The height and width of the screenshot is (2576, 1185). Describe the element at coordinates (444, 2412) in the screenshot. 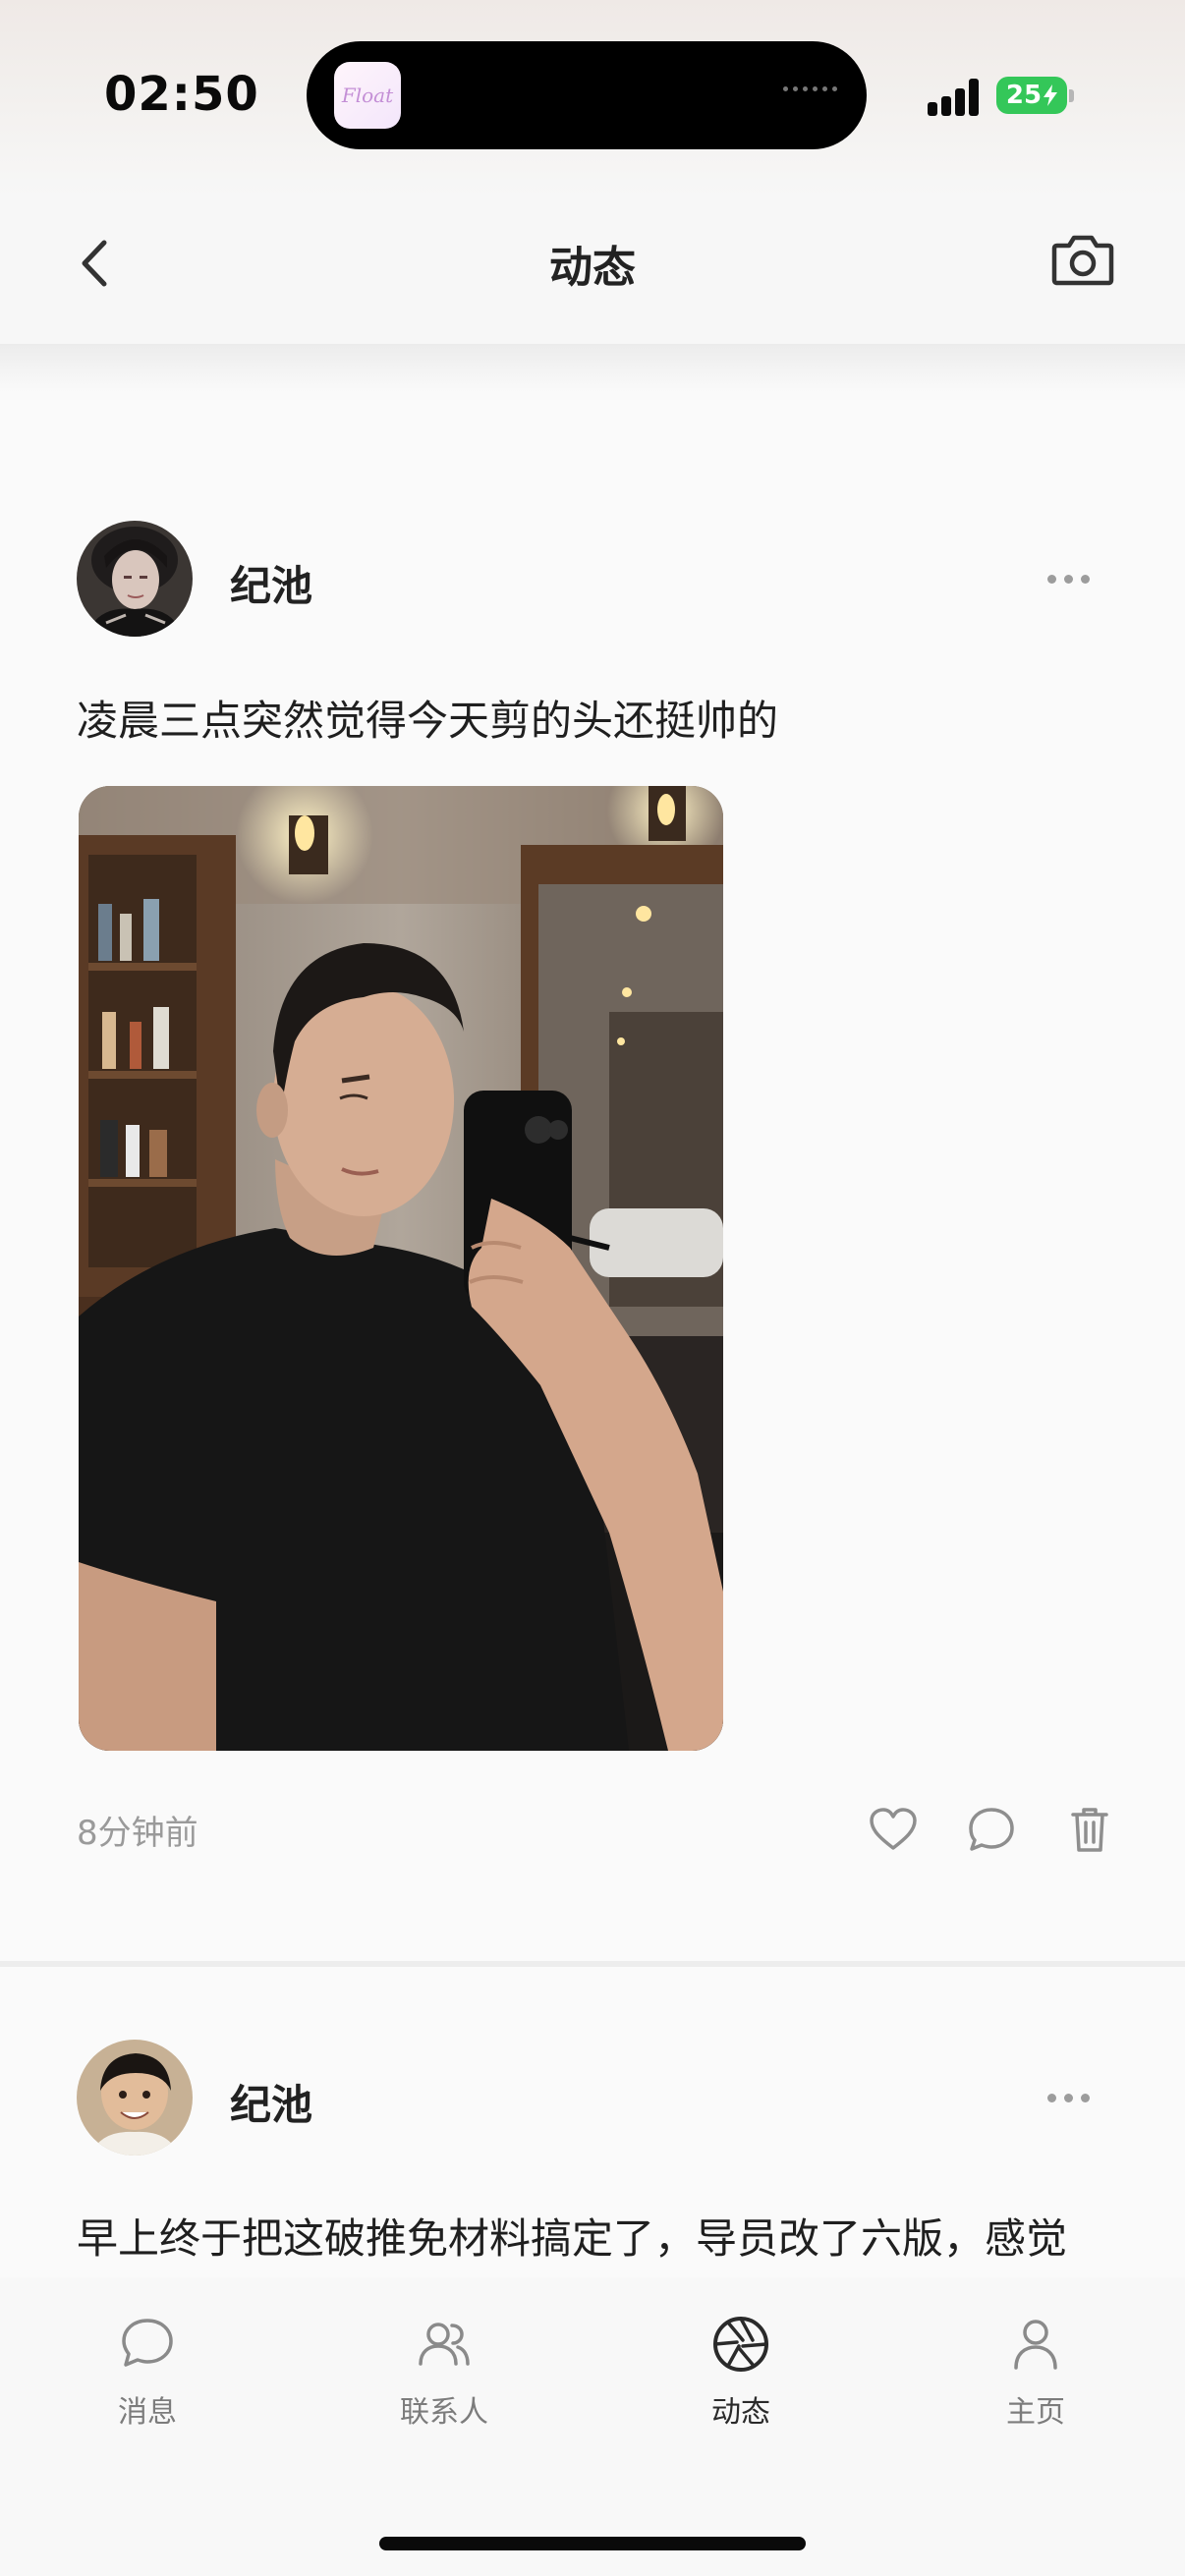

I see `tab-label: 联系人` at that location.